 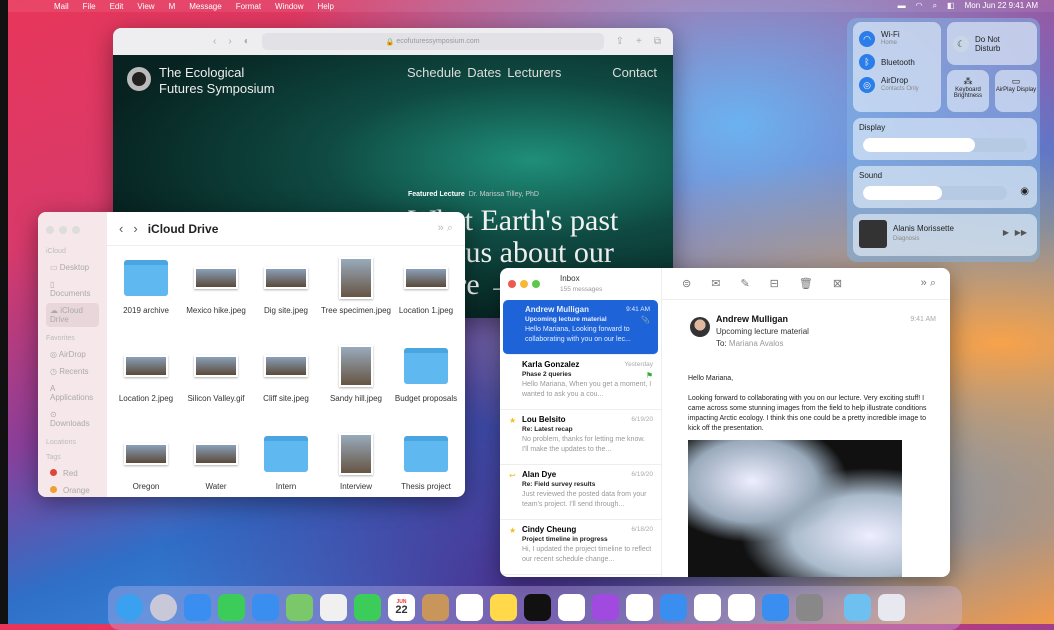 I want to click on file-item: Sandy hill.jpeg, so click(x=356, y=388).